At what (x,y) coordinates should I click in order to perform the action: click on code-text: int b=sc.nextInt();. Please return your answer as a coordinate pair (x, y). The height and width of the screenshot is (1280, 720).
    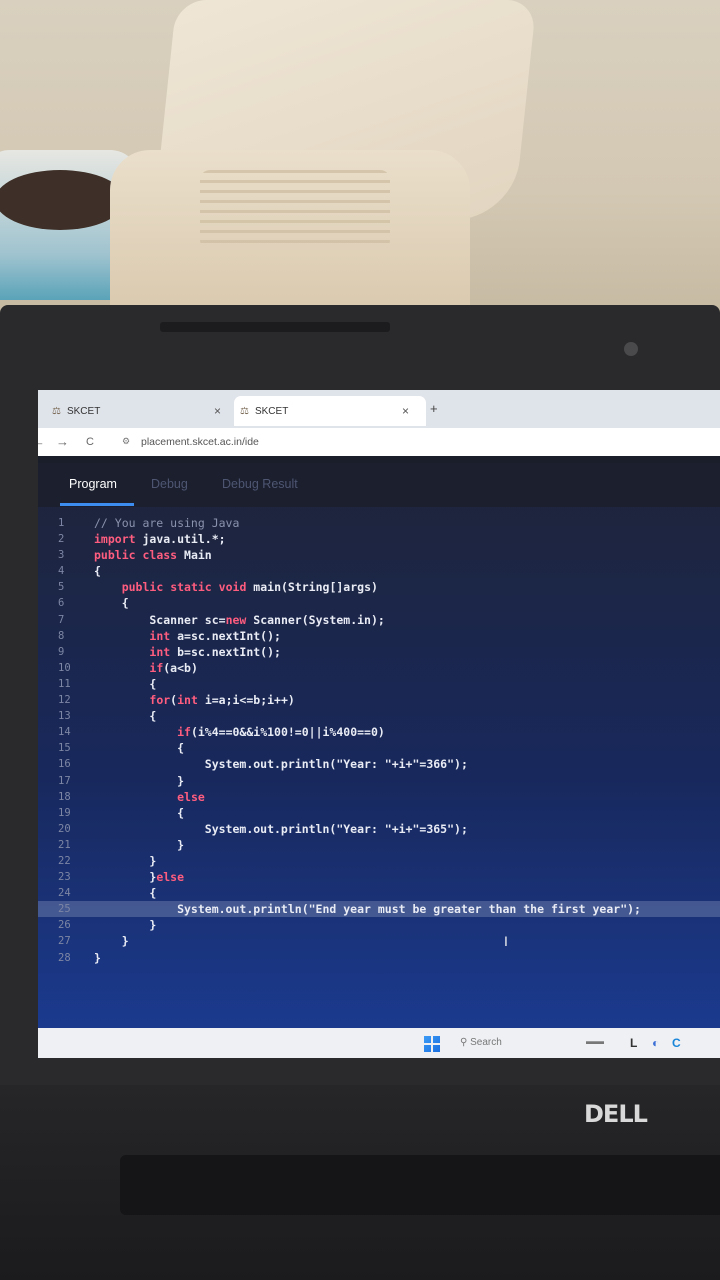
    Looking at the image, I should click on (215, 651).